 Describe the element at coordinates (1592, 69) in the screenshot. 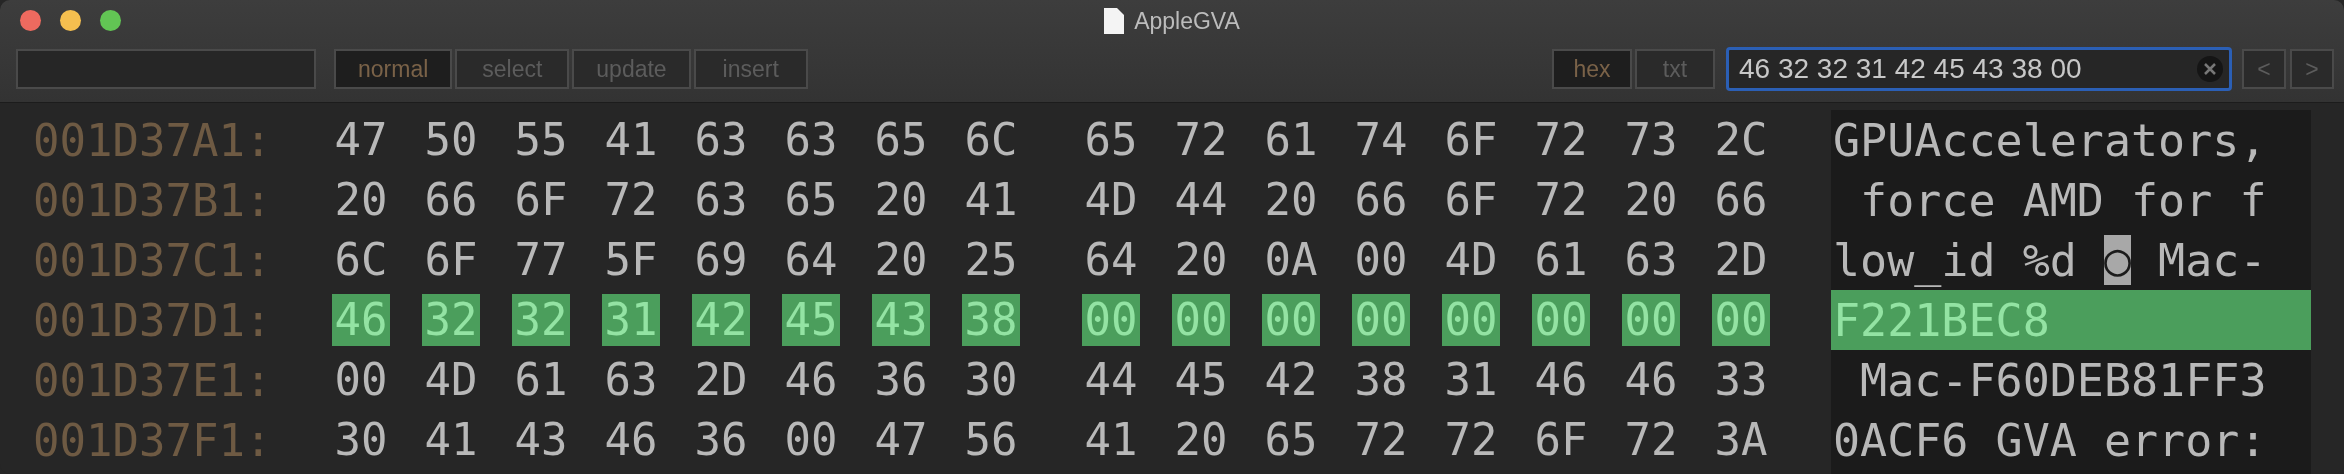

I see `view-tab: hex` at that location.